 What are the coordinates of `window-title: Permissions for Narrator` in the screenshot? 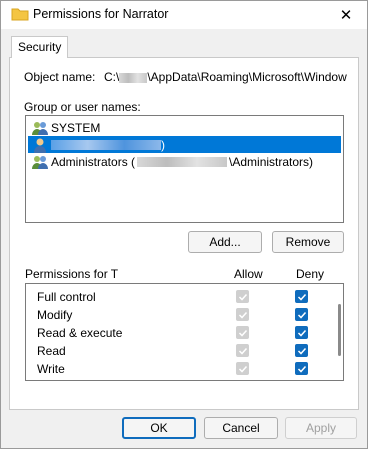 It's located at (101, 14).